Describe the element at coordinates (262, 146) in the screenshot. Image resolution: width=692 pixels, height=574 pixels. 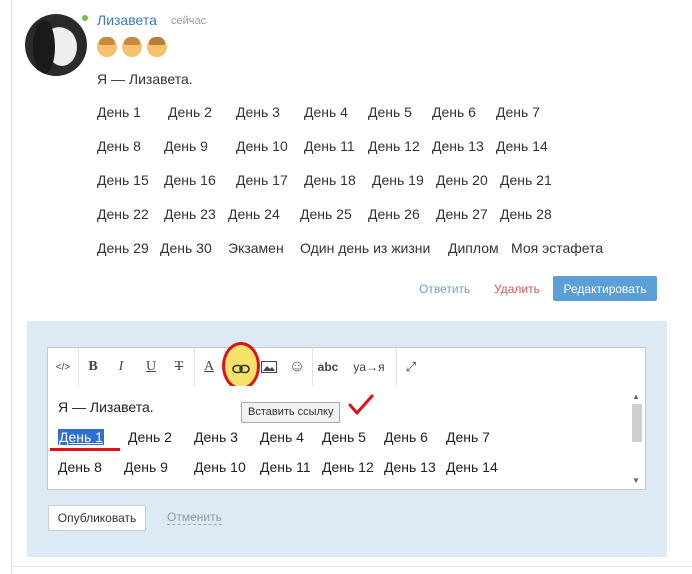
I see `day-link: День 10` at that location.